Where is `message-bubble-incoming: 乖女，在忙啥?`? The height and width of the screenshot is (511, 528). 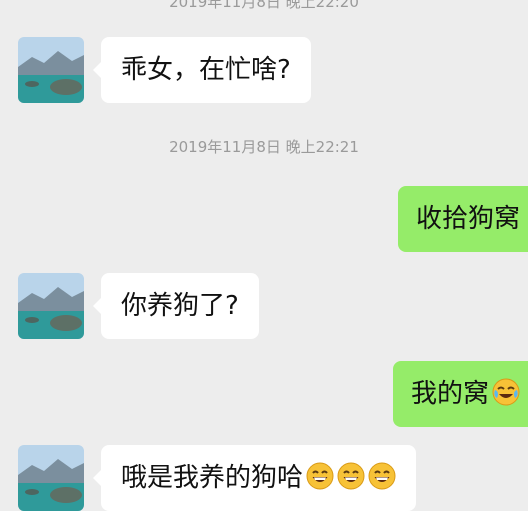
message-bubble-incoming: 乖女，在忙啥? is located at coordinates (202, 70).